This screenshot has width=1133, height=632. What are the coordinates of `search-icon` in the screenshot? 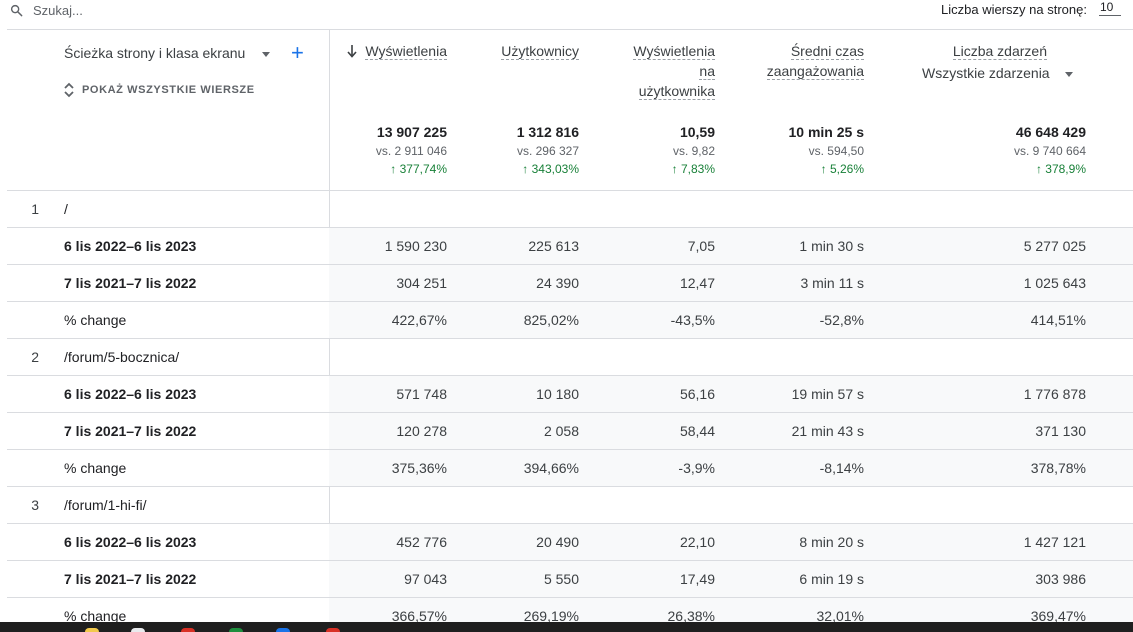 It's located at (16, 10).